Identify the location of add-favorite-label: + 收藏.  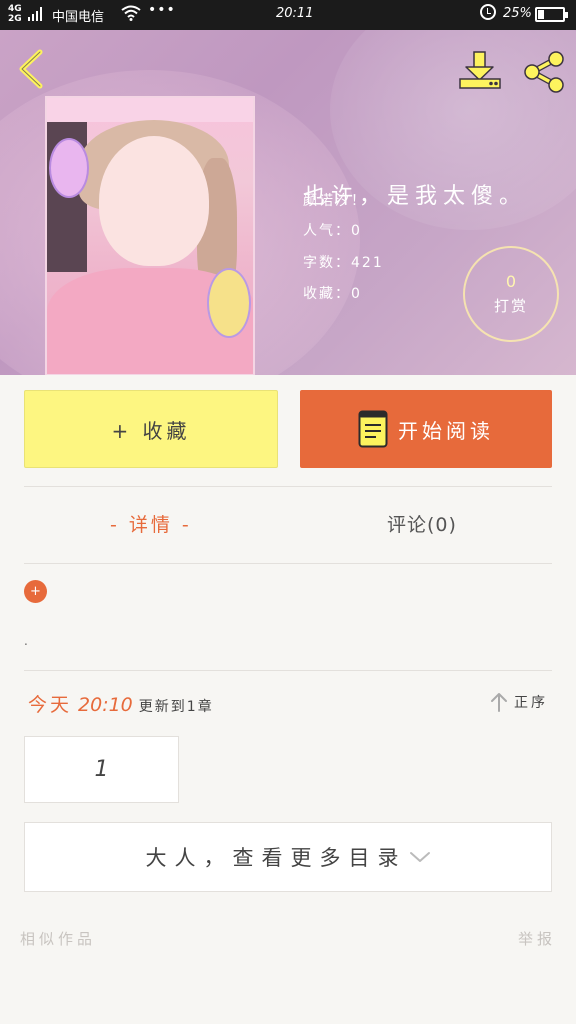
(151, 430).